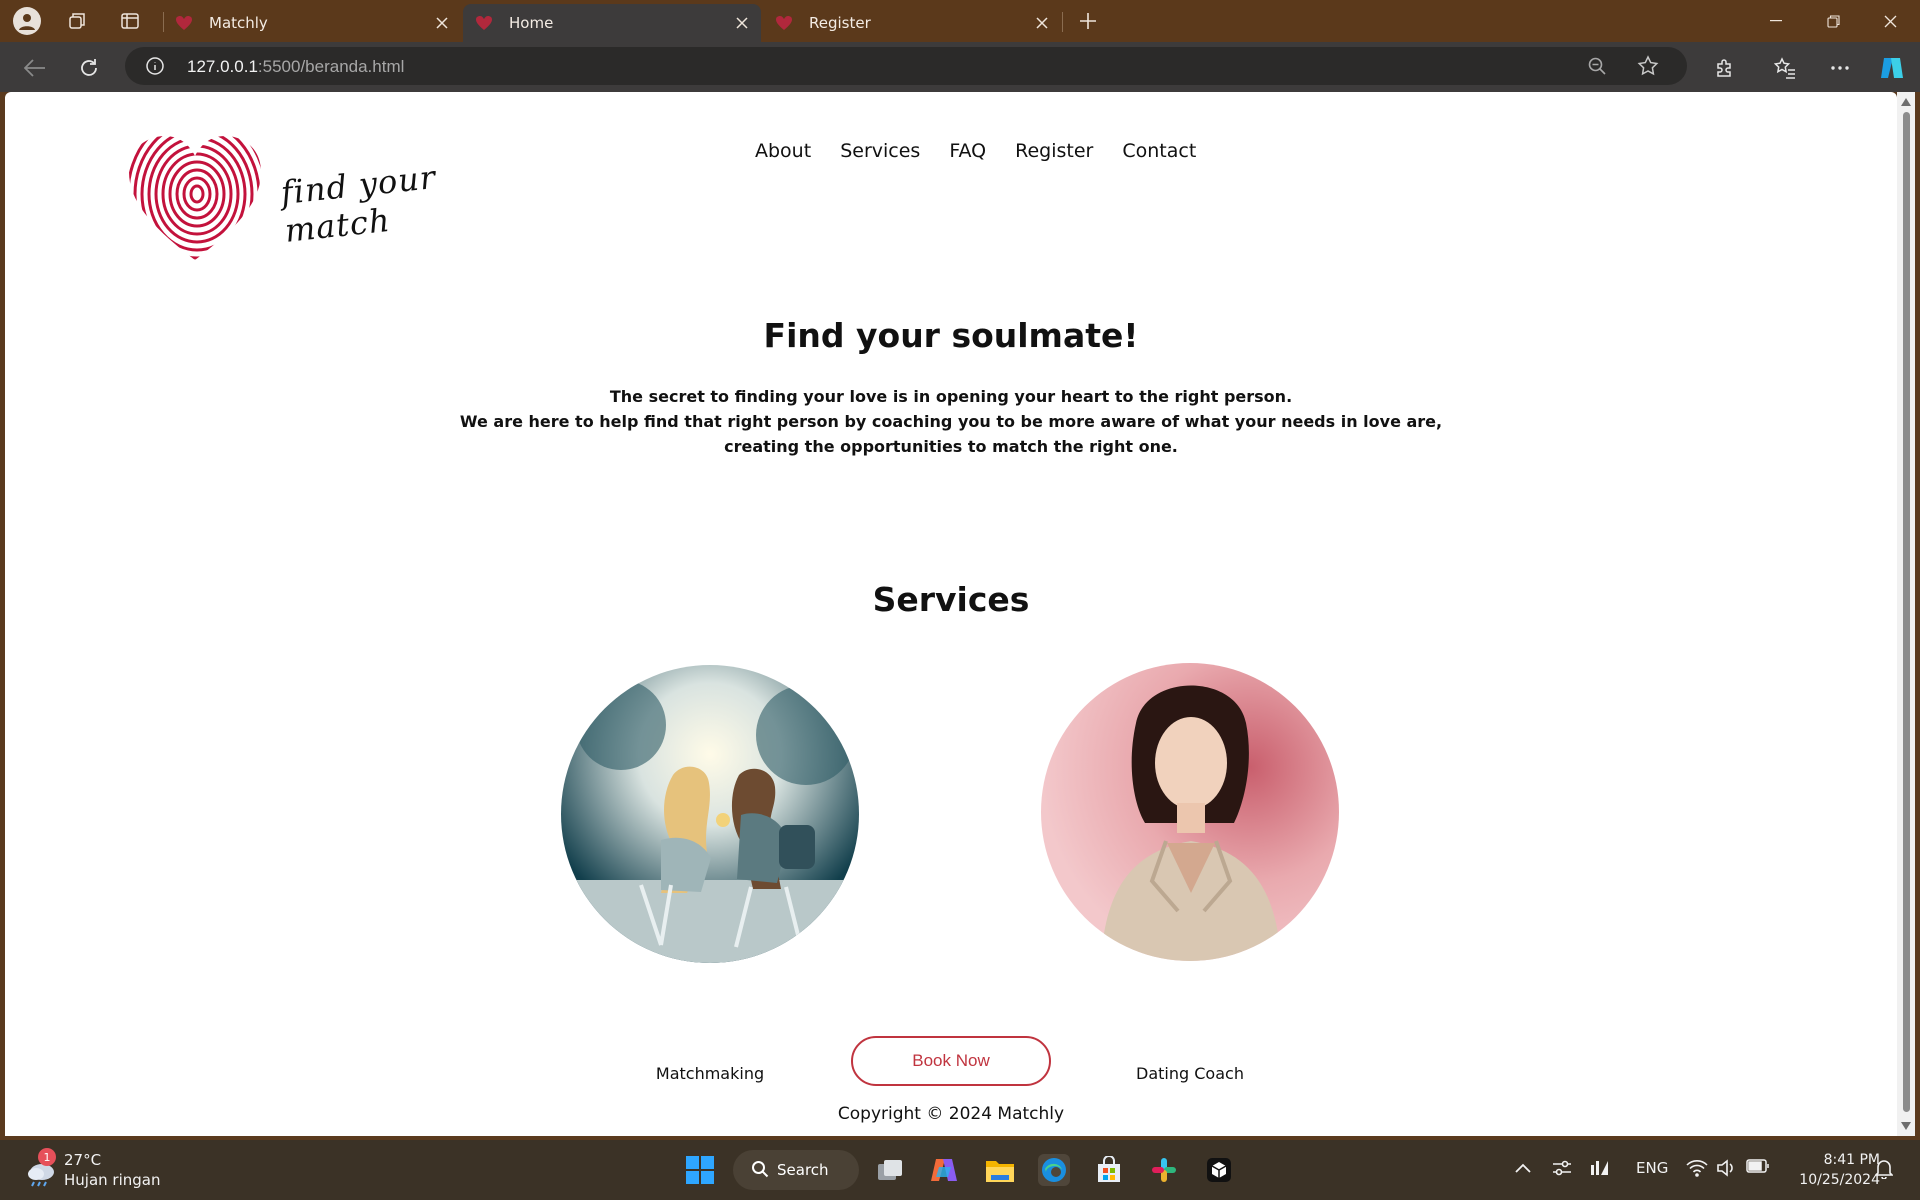 This screenshot has width=1920, height=1200. Describe the element at coordinates (1164, 1170) in the screenshot. I see `slack-icon` at that location.